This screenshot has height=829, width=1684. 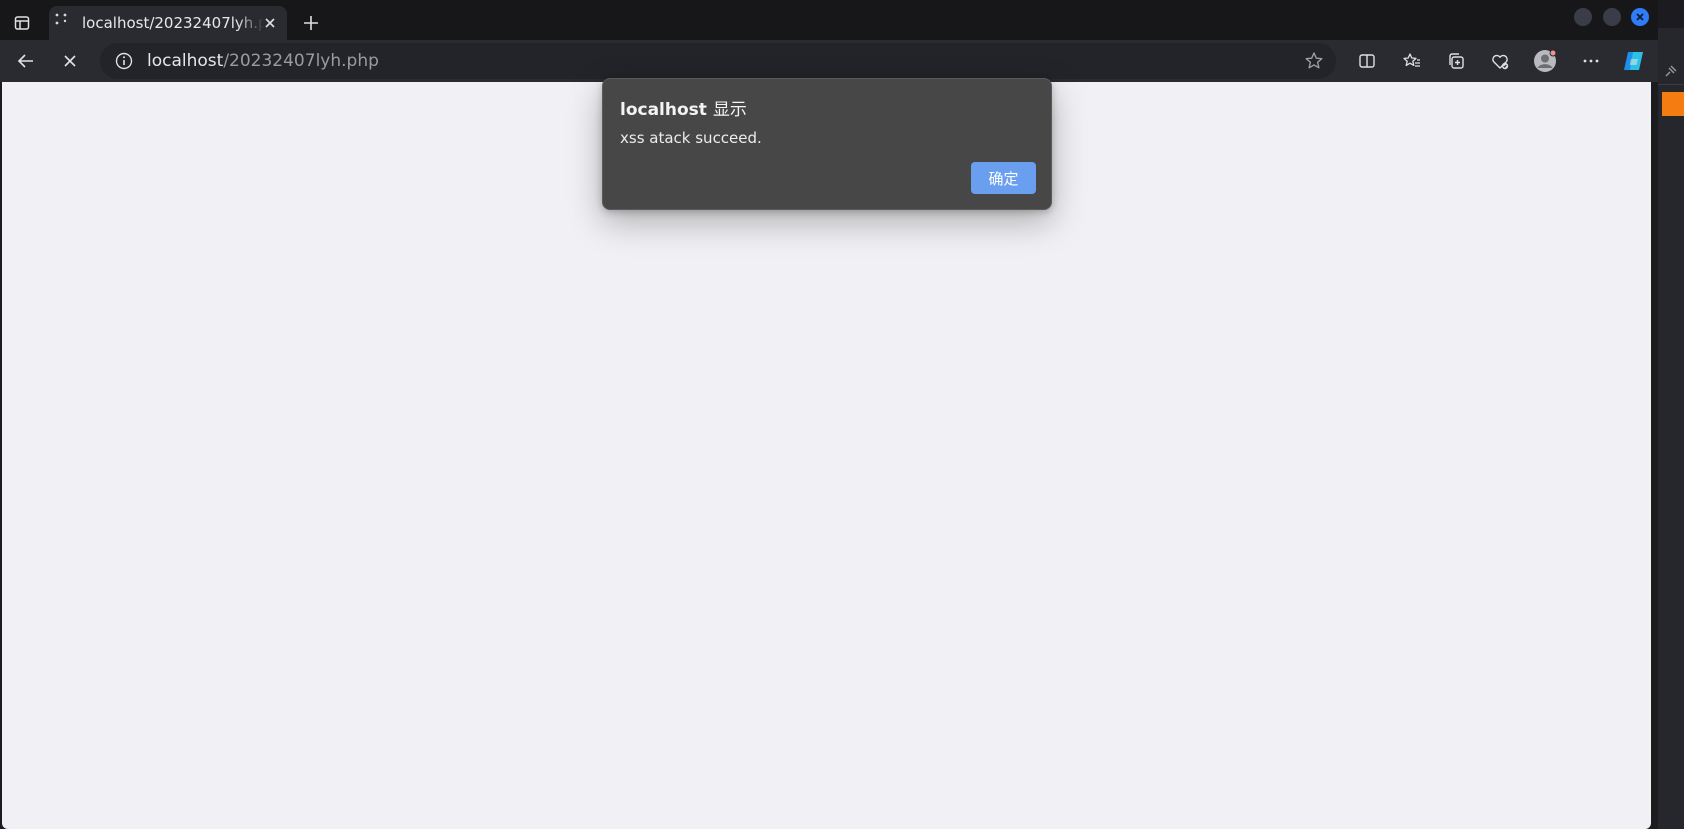 I want to click on tab-strip: localhost/20232407lyh.php, so click(x=829, y=20).